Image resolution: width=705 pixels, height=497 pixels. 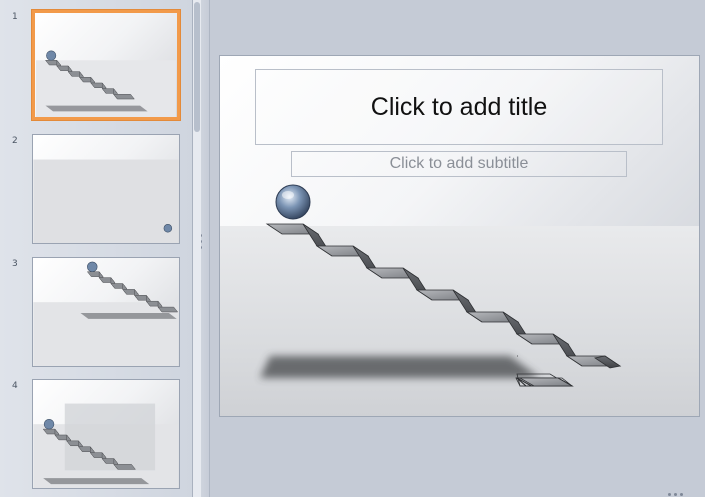 What do you see at coordinates (15, 386) in the screenshot?
I see `slide-number-4: 4` at bounding box center [15, 386].